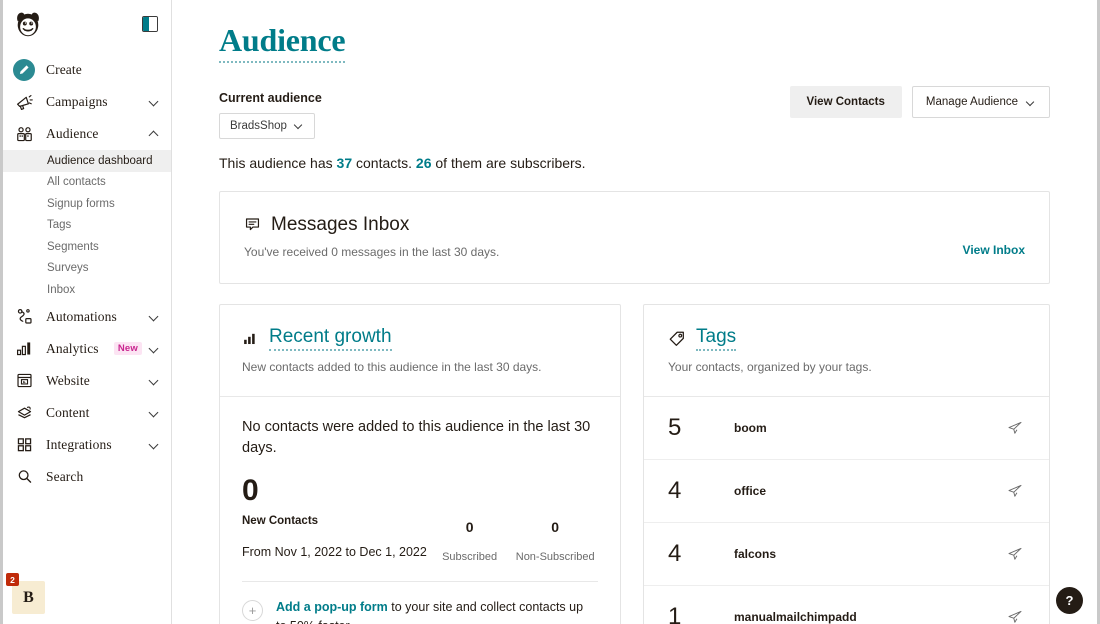 The image size is (1100, 624). I want to click on sidebar-item-integrations: Integrations, so click(87, 445).